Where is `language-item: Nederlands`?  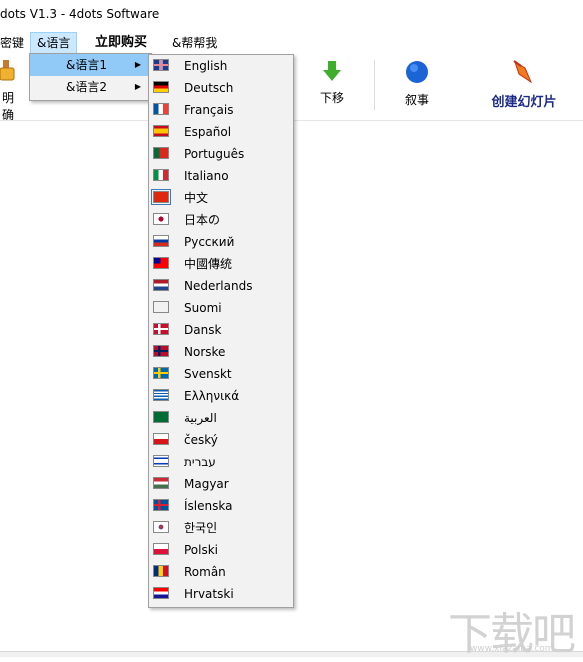
language-item: Nederlands is located at coordinates (221, 286).